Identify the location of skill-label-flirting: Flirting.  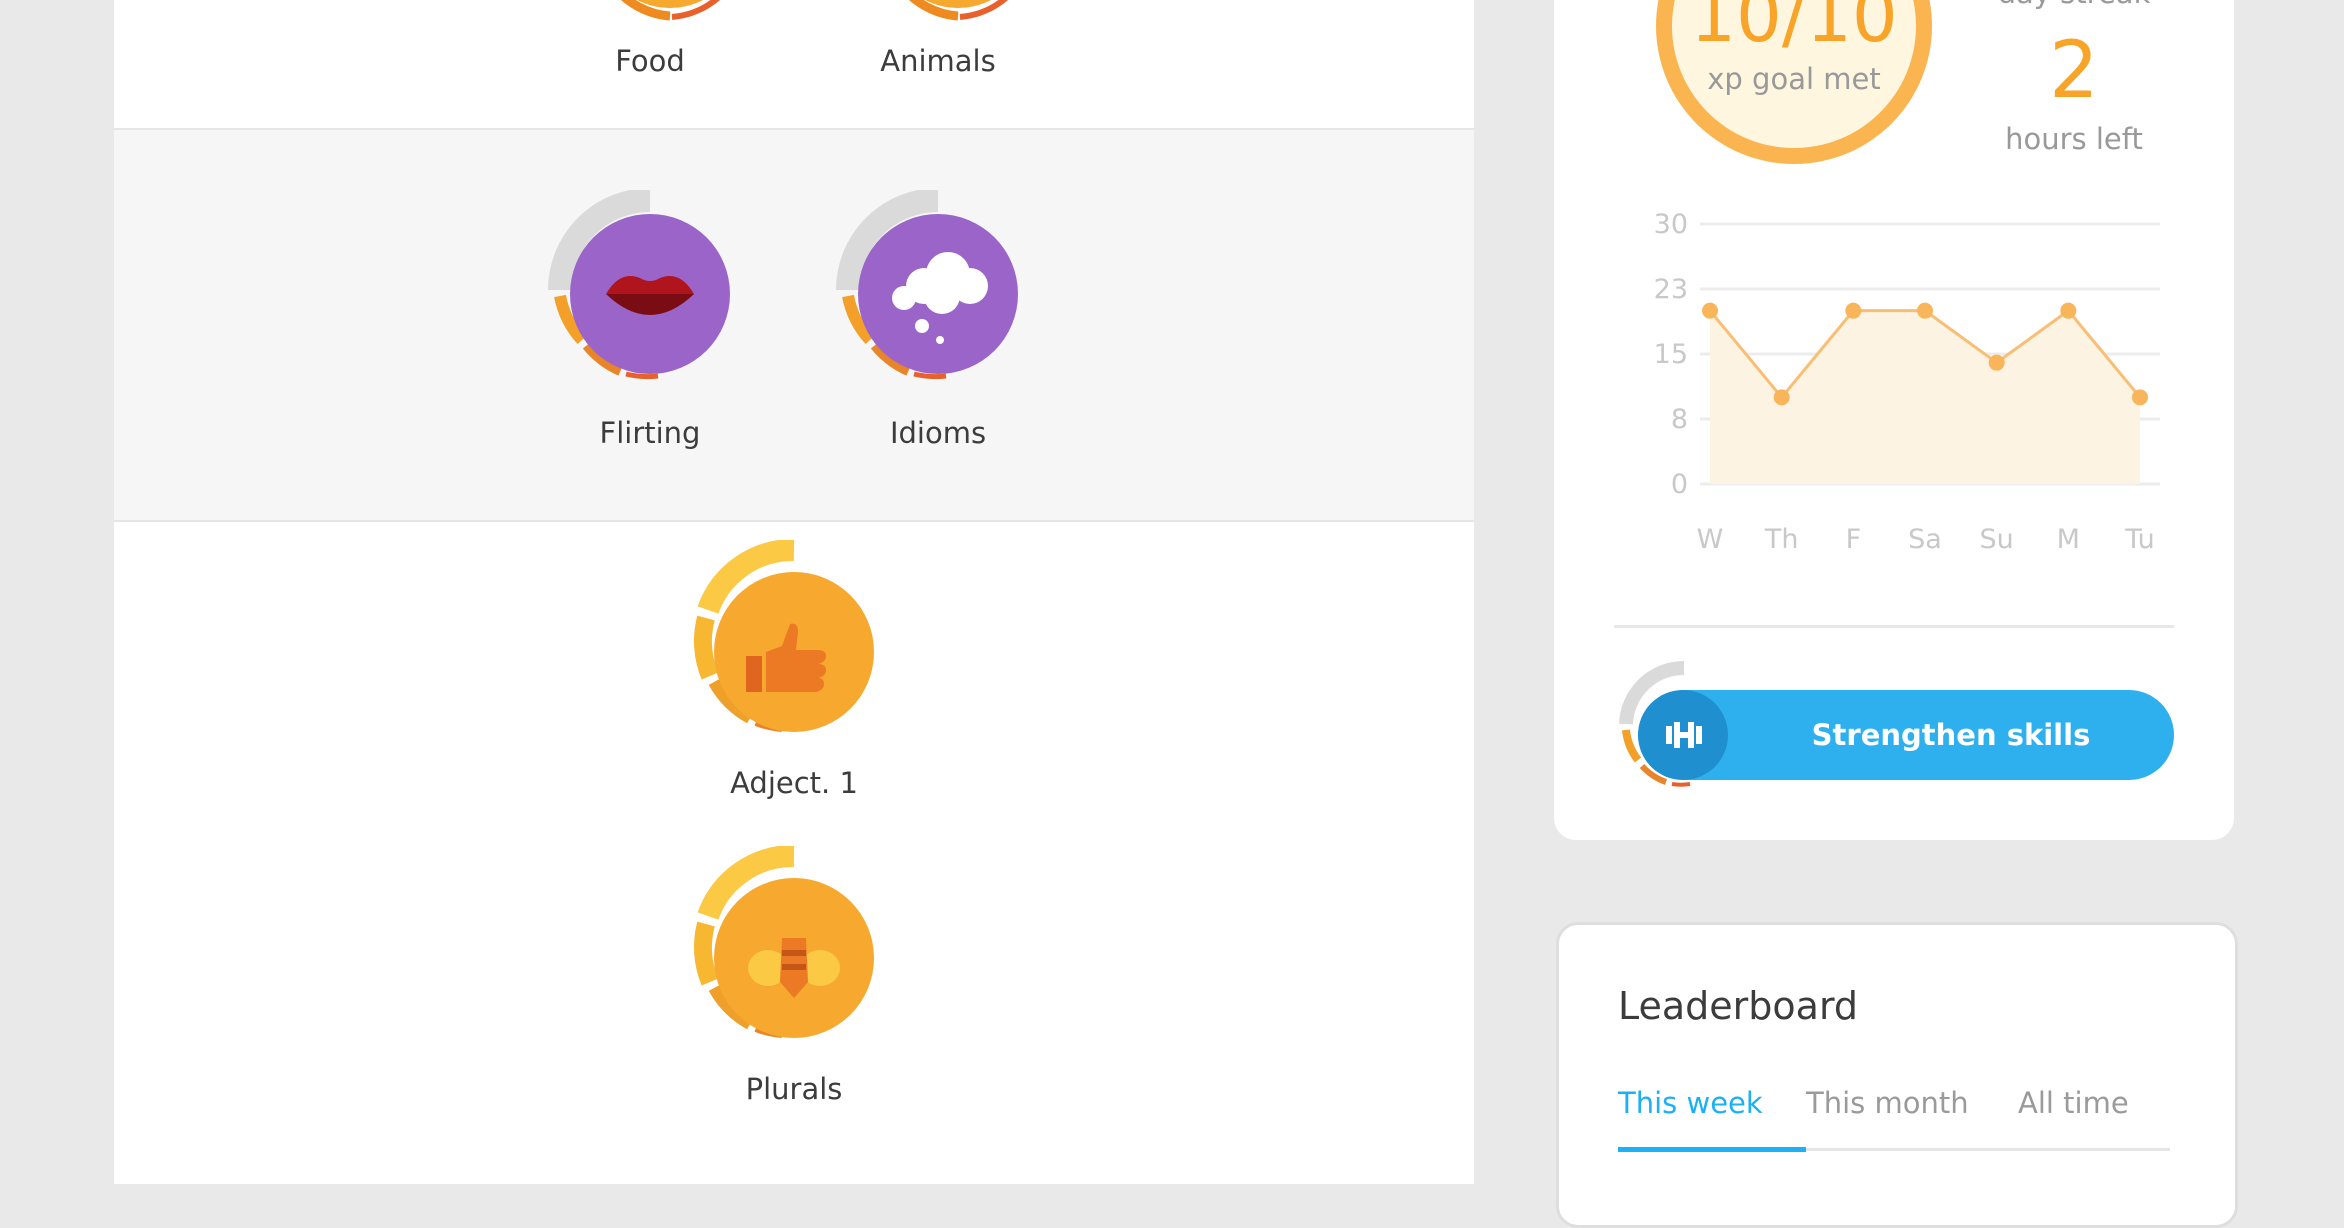
(650, 433).